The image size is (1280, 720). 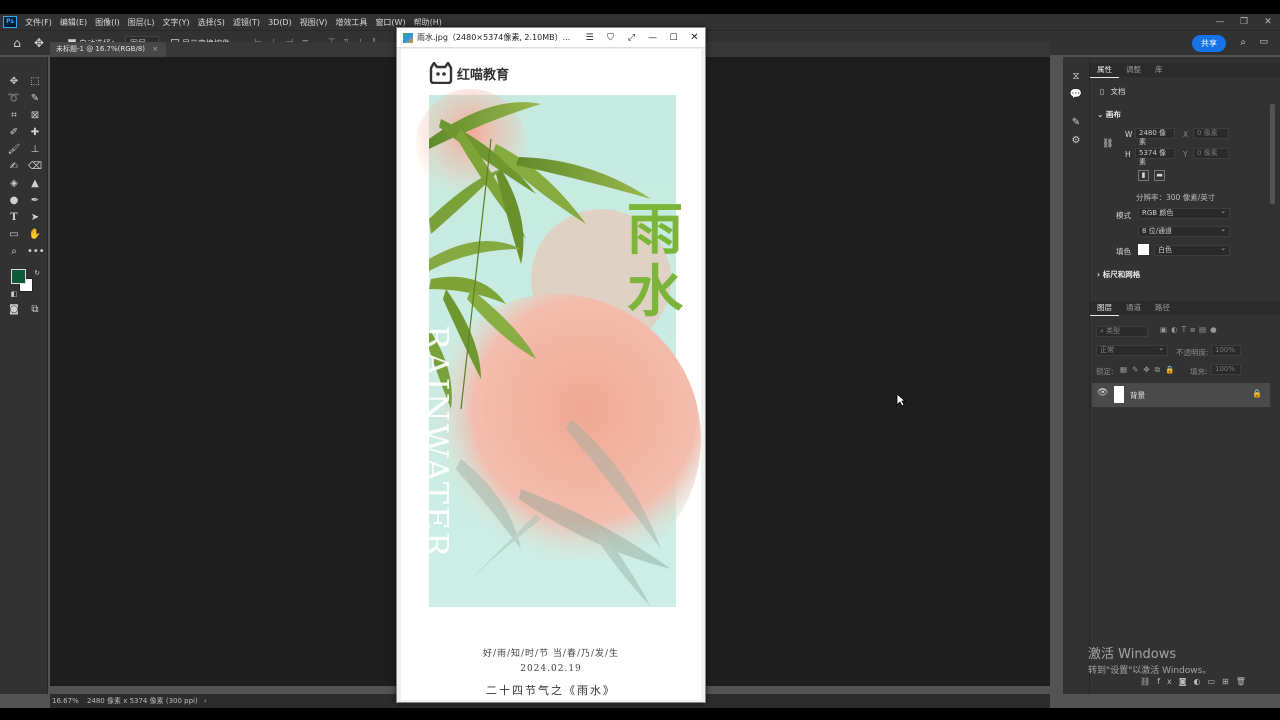 What do you see at coordinates (1104, 70) in the screenshot?
I see `tab-properties: 属性` at bounding box center [1104, 70].